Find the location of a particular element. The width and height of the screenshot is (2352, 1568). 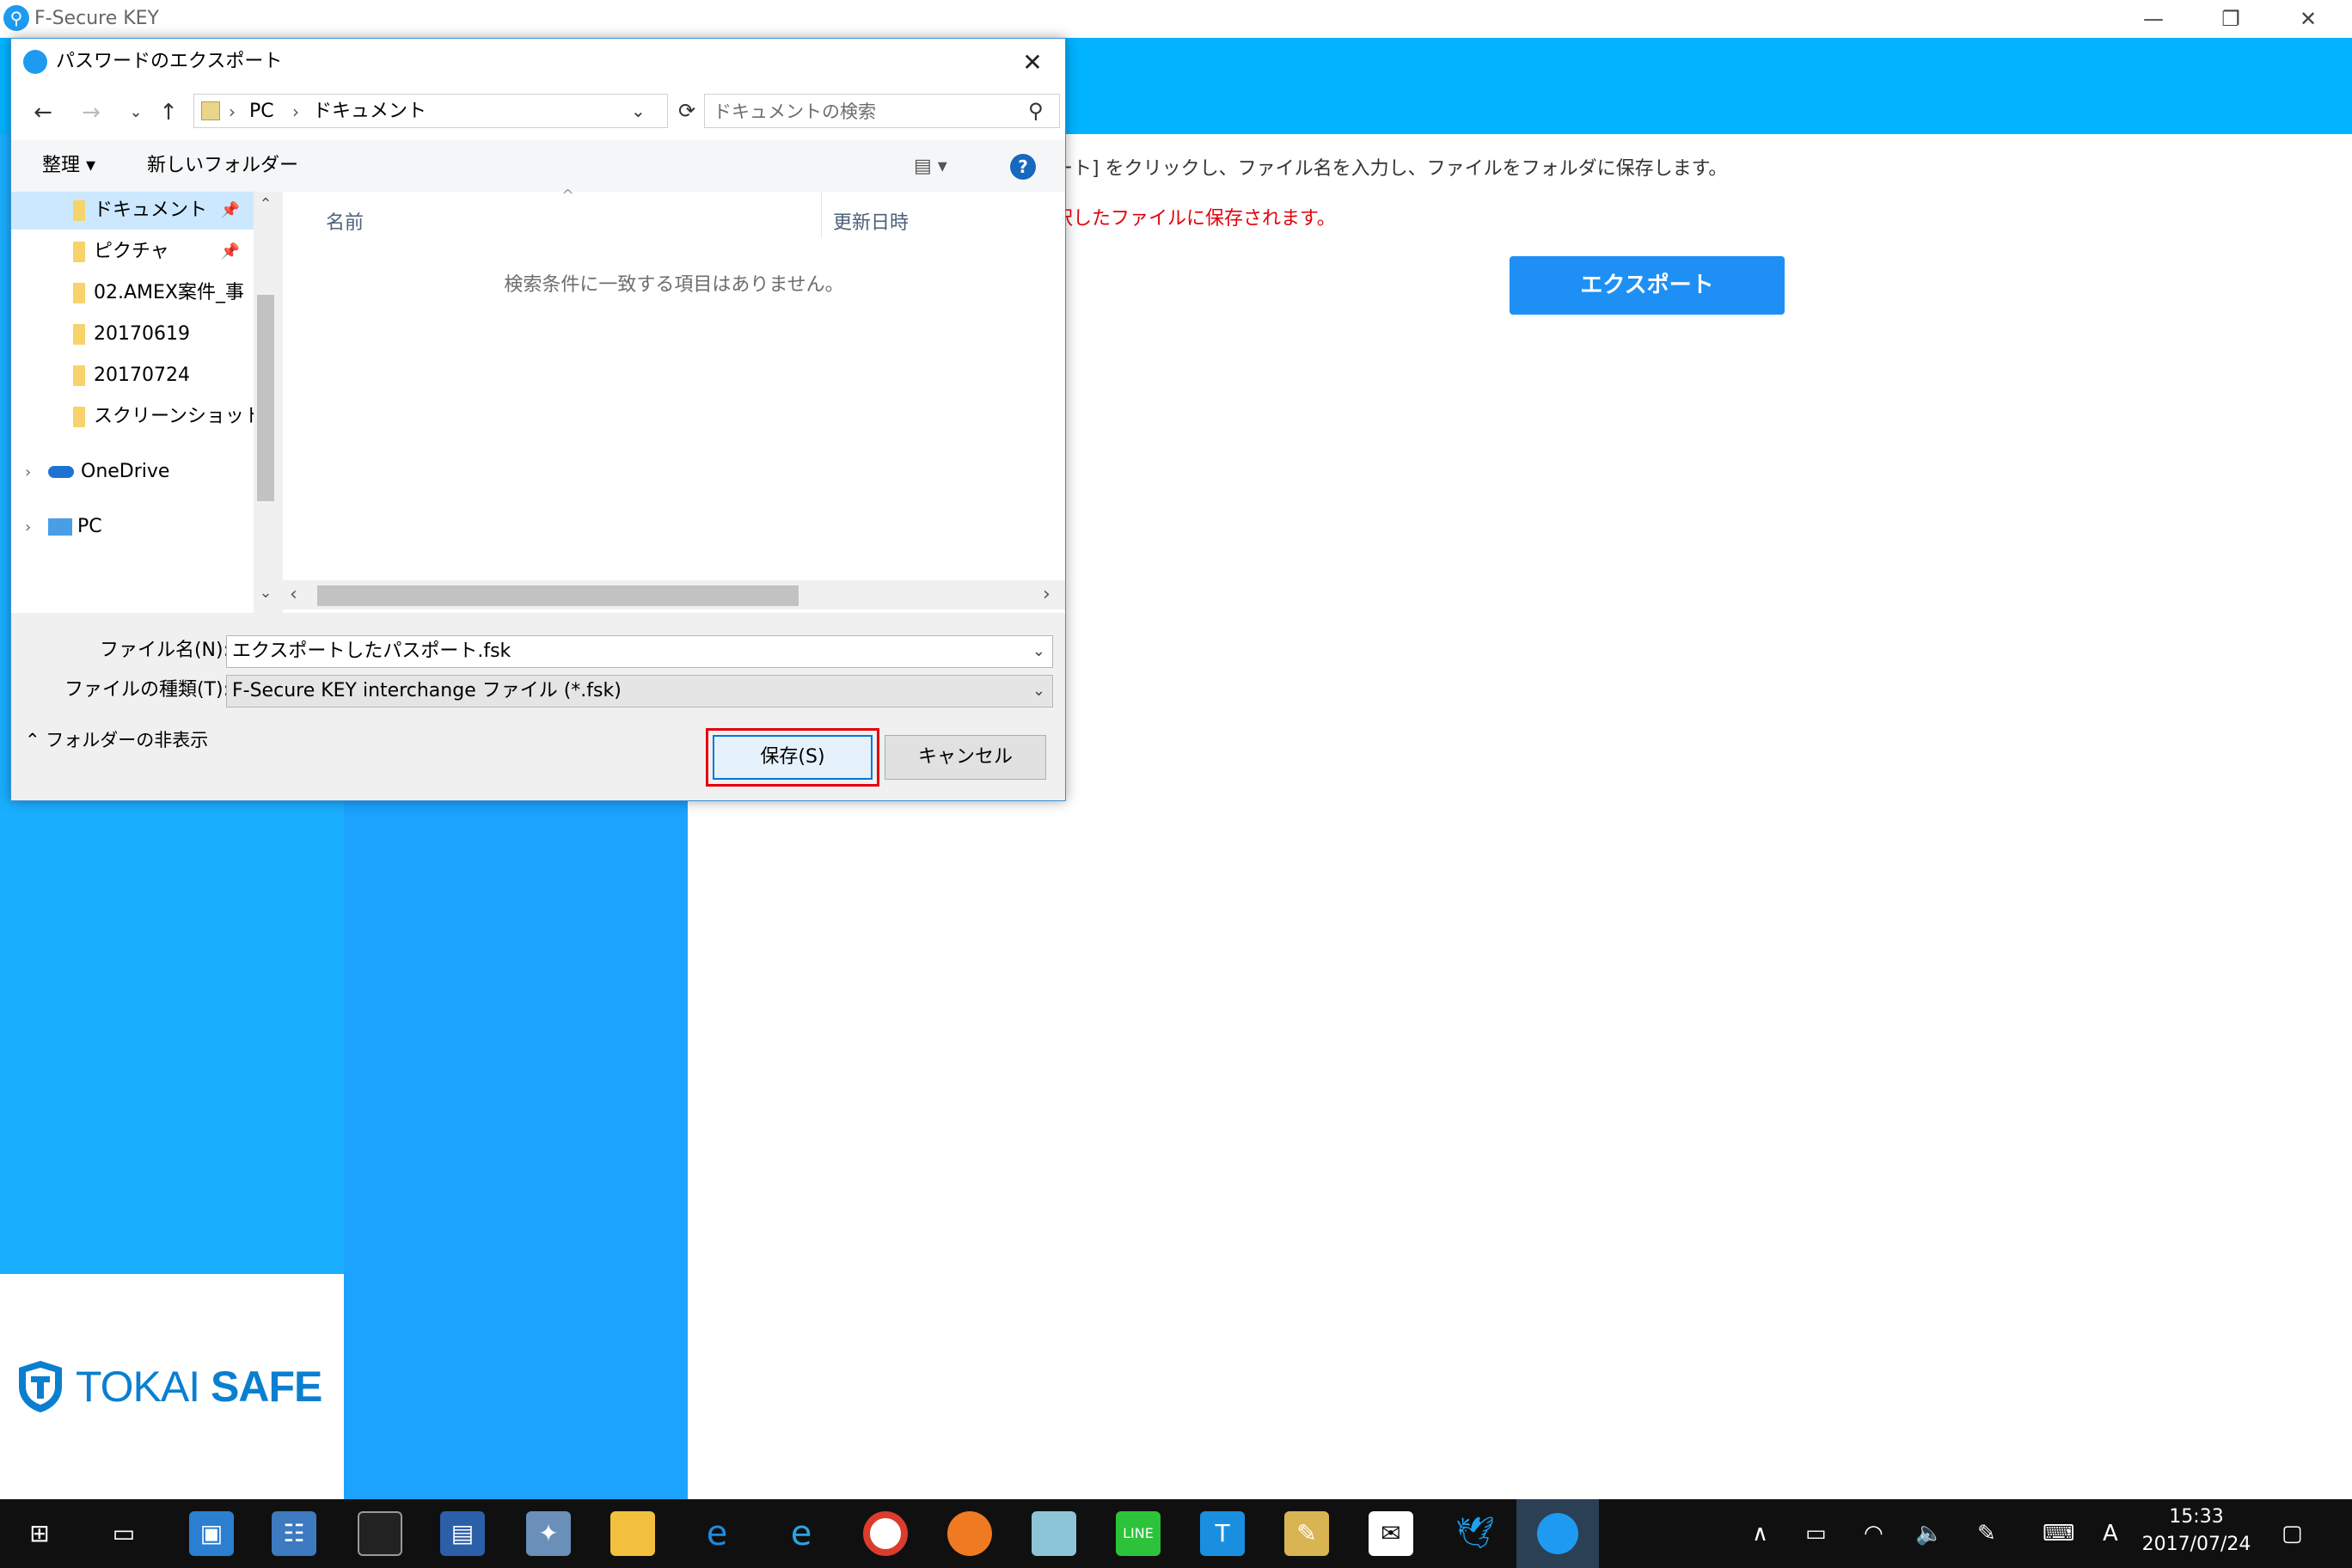

organize-button: 整理 ▾ is located at coordinates (68, 166).